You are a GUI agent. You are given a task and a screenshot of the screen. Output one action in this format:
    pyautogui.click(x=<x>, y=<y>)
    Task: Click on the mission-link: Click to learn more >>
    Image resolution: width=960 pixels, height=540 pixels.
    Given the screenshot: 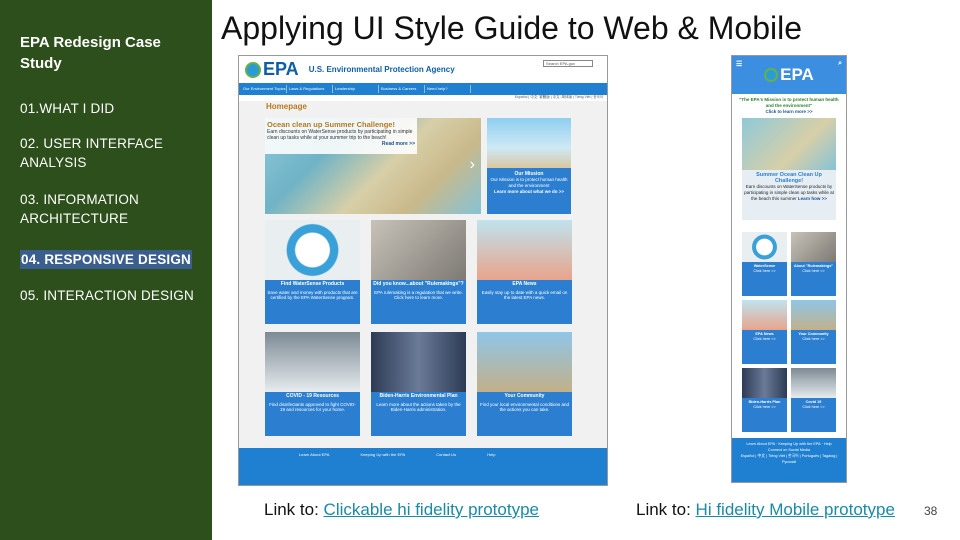 What is the action you would take?
    pyautogui.click(x=789, y=112)
    